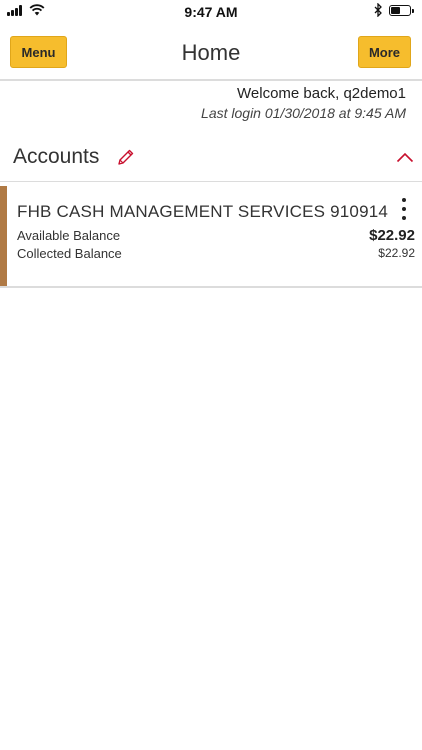 The image size is (422, 750). Describe the element at coordinates (384, 52) in the screenshot. I see `more-button: More` at that location.